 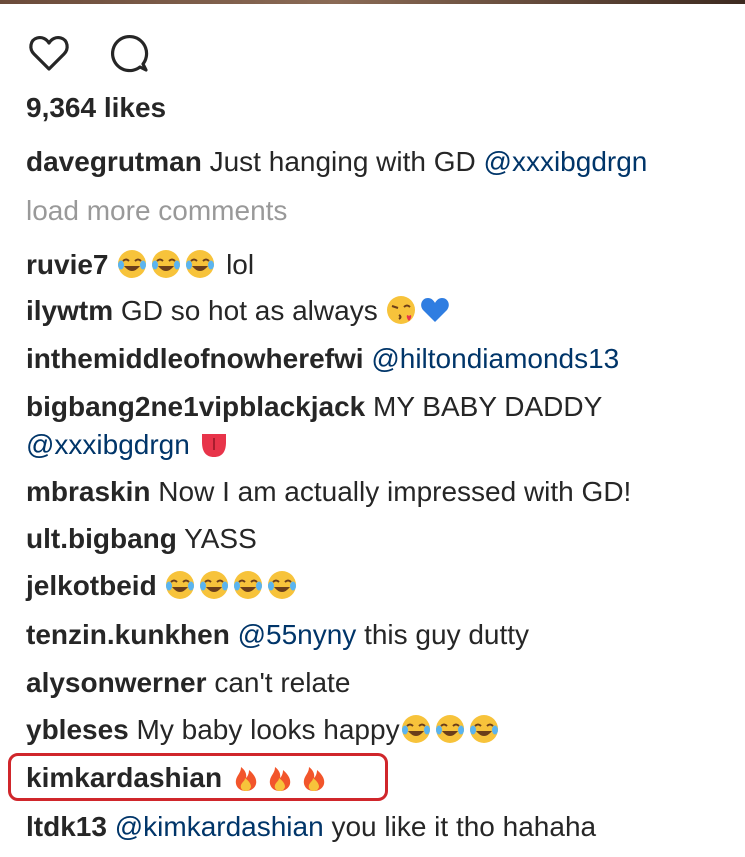 I want to click on comment-text: can't relate, so click(x=282, y=682).